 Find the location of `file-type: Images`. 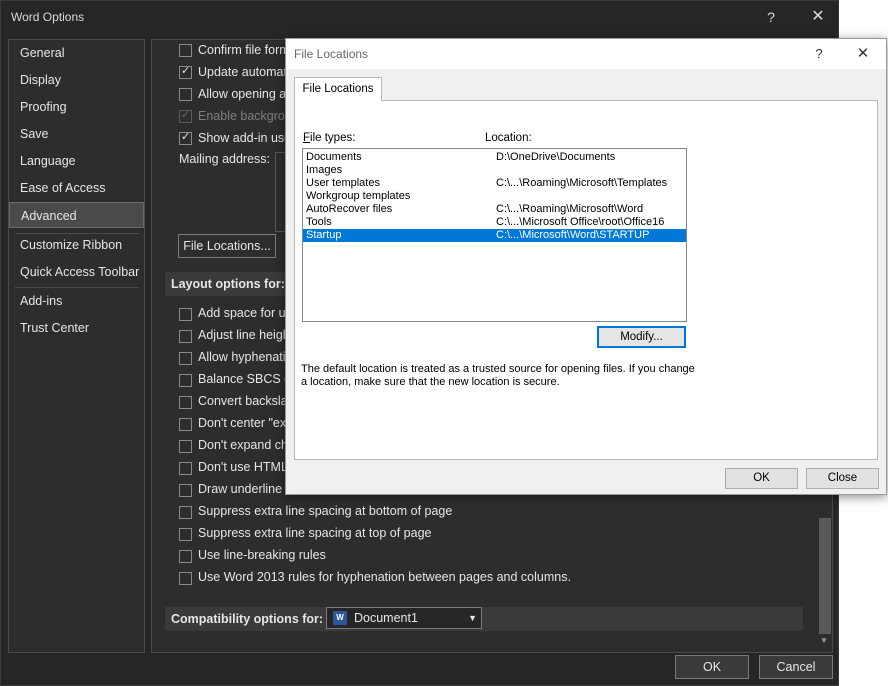

file-type: Images is located at coordinates (324, 170).